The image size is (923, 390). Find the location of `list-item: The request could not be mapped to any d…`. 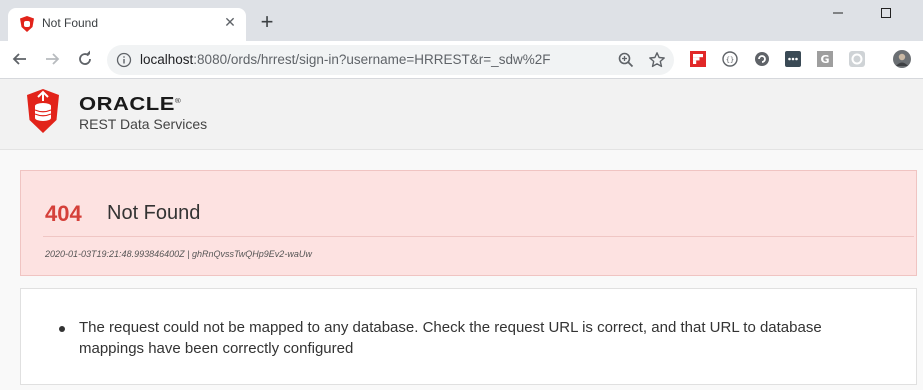

list-item: The request could not be mapped to any d… is located at coordinates (459, 338).